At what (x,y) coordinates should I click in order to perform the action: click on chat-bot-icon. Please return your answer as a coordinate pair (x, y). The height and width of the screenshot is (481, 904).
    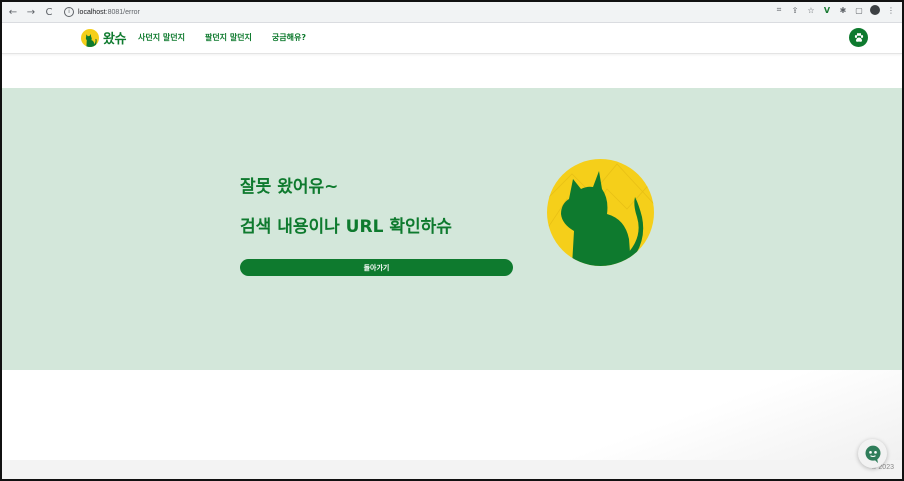
    Looking at the image, I should click on (872, 454).